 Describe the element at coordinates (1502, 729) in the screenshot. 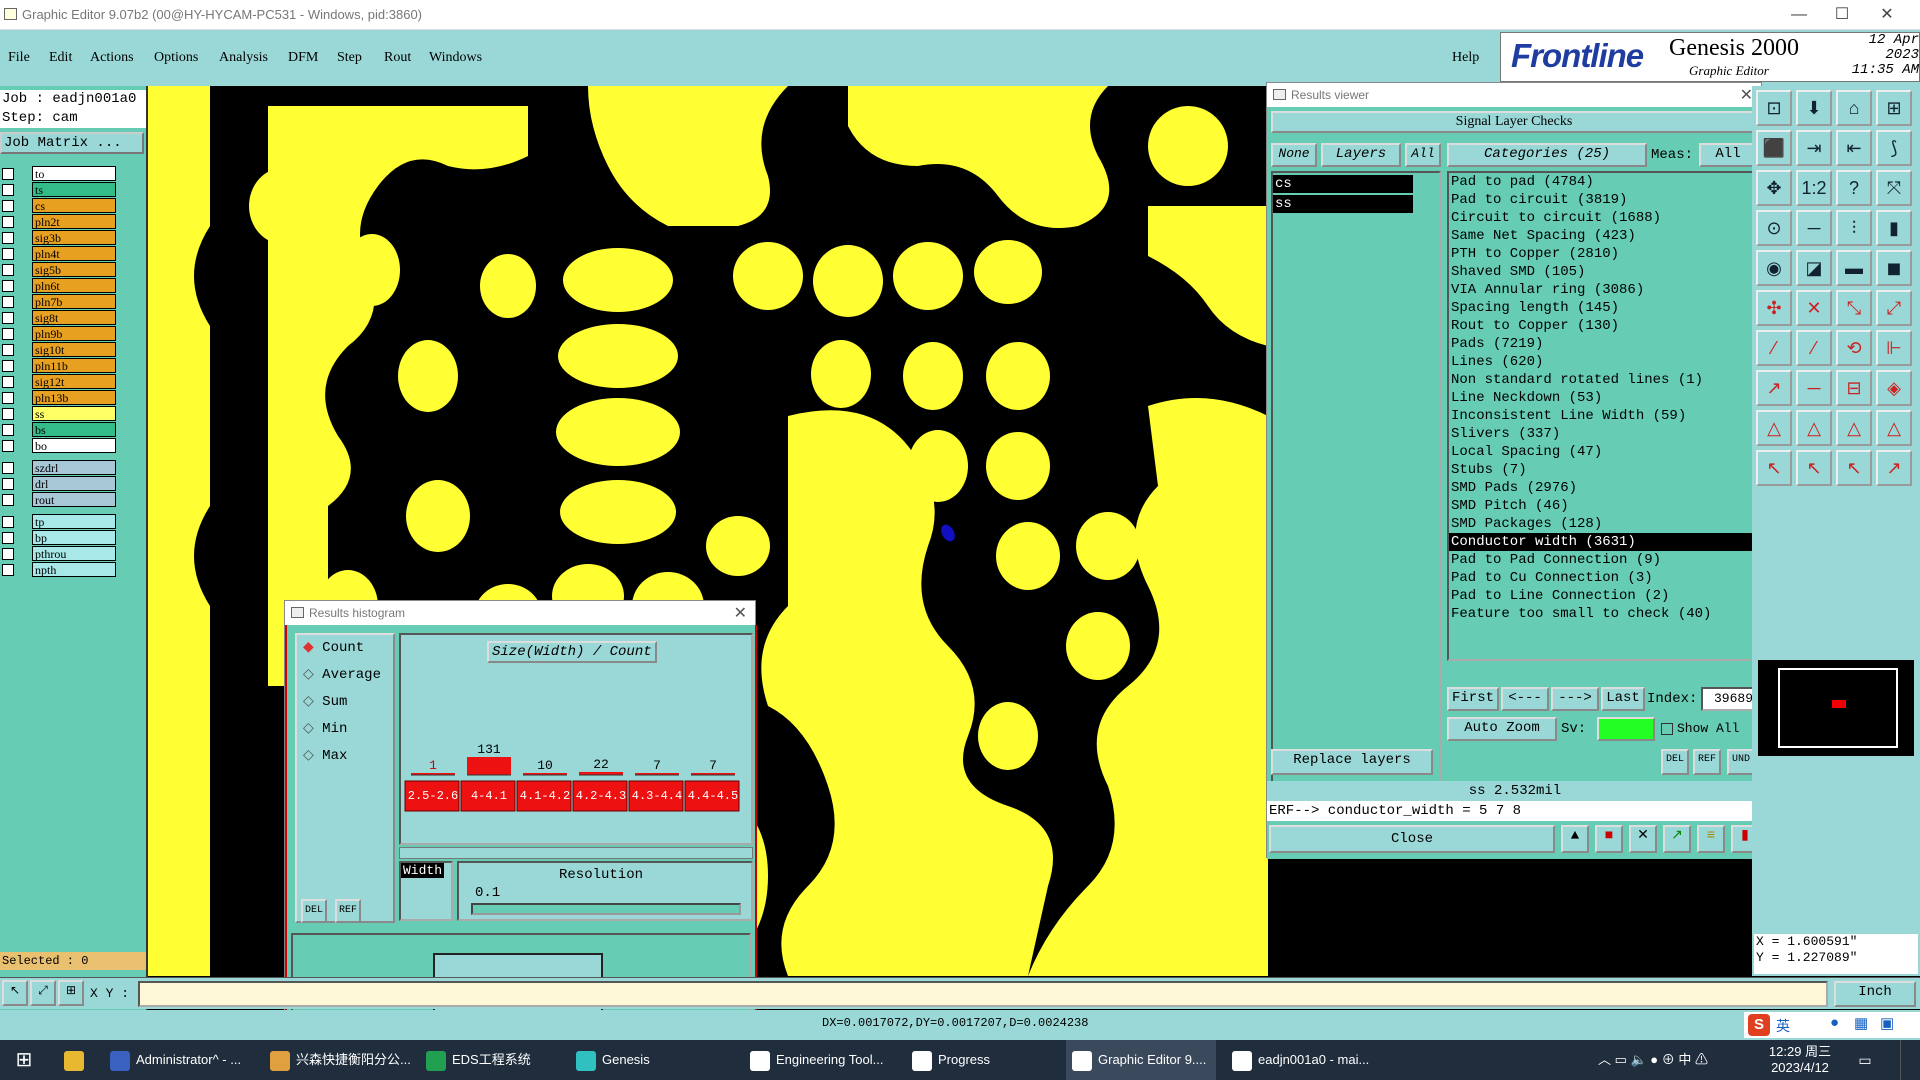

I see `auto-zoom-select: Auto Zoom` at that location.